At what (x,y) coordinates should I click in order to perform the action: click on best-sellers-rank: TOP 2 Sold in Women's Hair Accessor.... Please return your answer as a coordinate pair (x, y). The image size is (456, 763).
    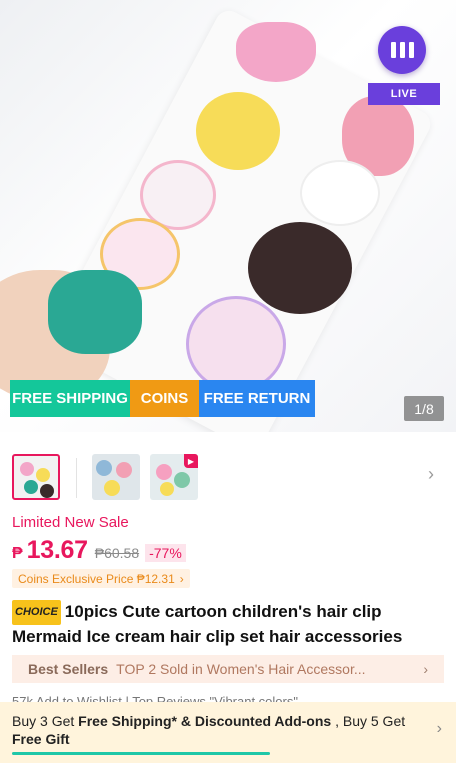
    Looking at the image, I should click on (241, 669).